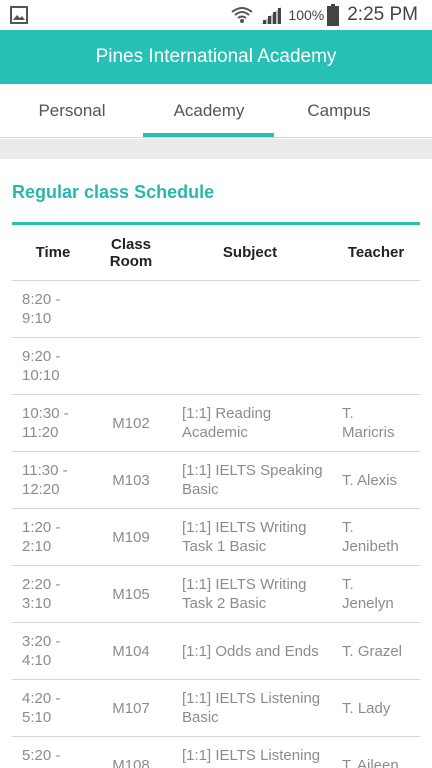 The height and width of the screenshot is (768, 432). I want to click on subject-cell: [1:1] IELTS Writing Task 2 Basic, so click(244, 594).